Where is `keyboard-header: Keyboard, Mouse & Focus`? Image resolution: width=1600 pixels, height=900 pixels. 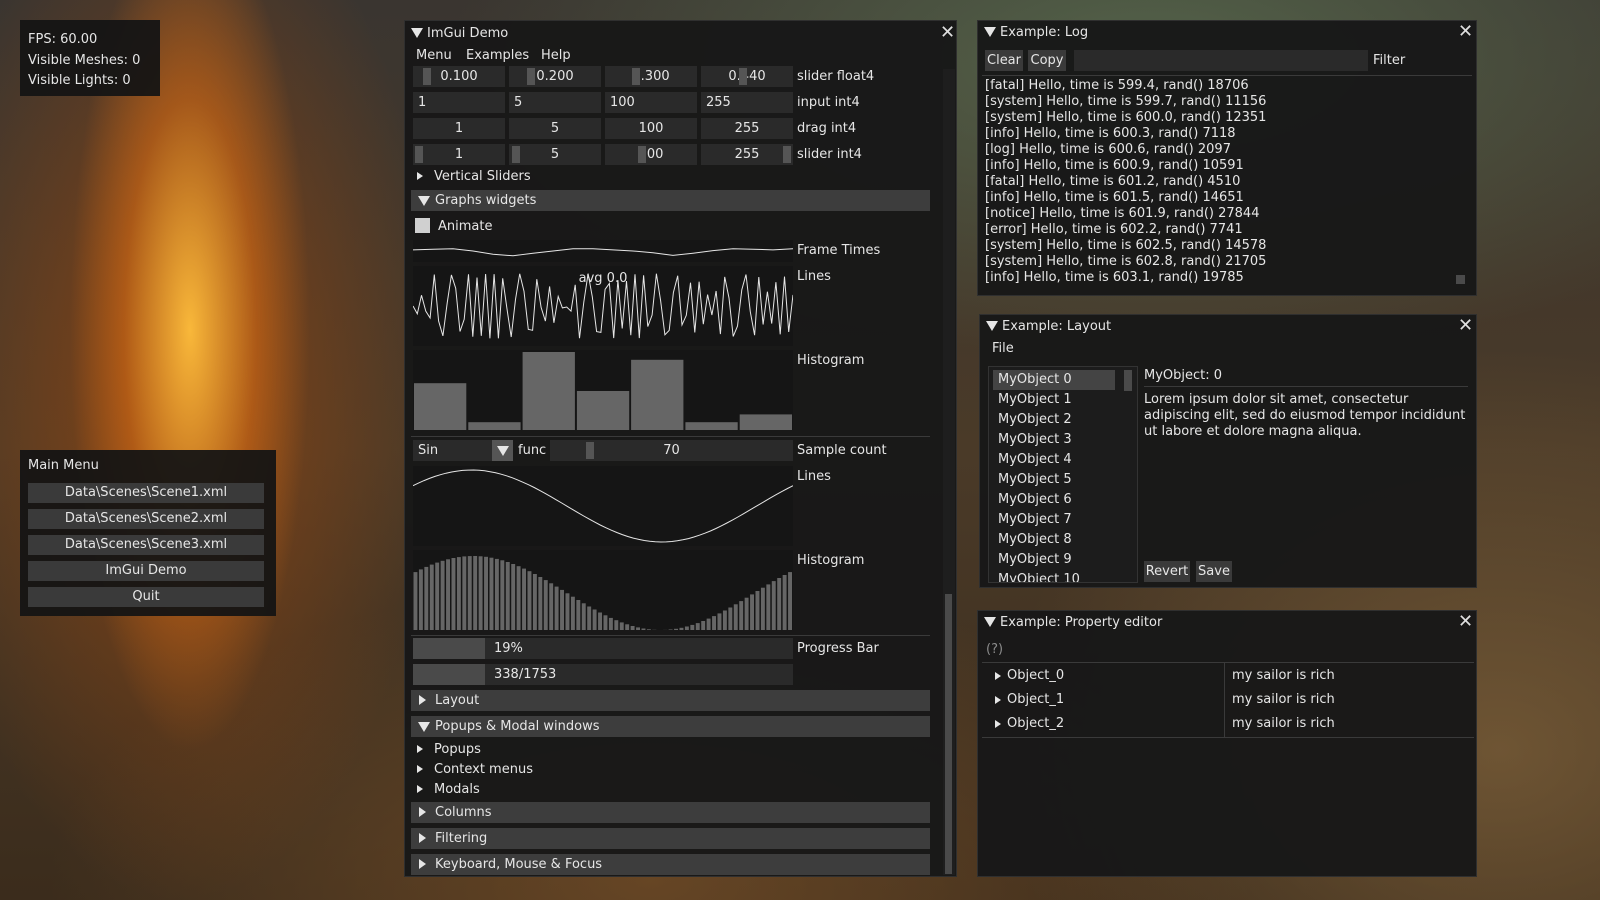
keyboard-header: Keyboard, Mouse & Focus is located at coordinates (670, 864).